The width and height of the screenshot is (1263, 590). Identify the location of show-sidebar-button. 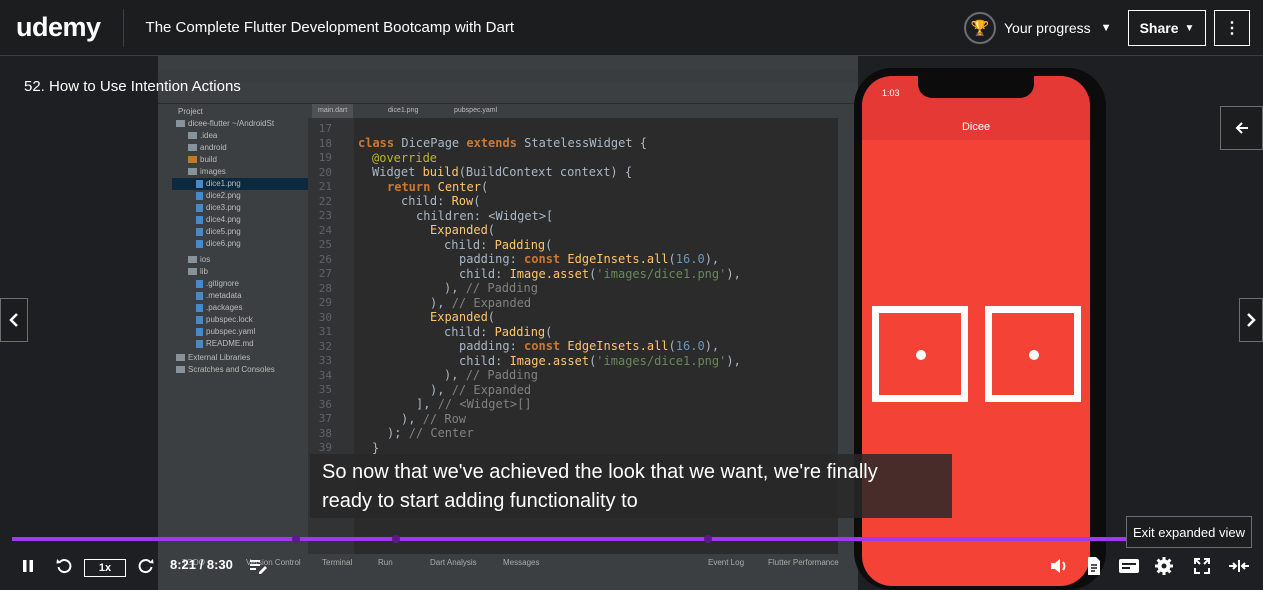
(1241, 128).